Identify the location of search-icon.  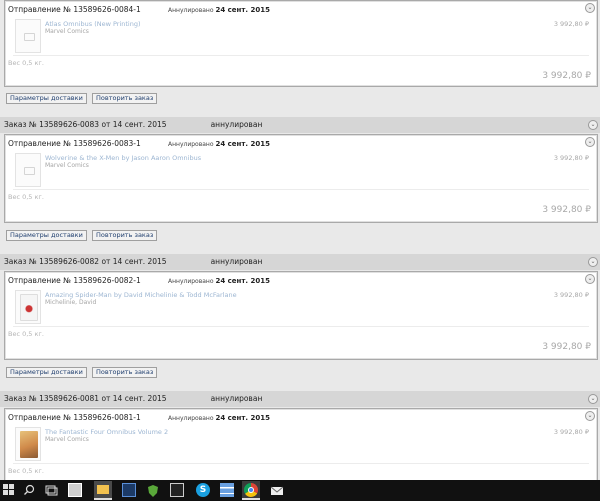
(29, 490).